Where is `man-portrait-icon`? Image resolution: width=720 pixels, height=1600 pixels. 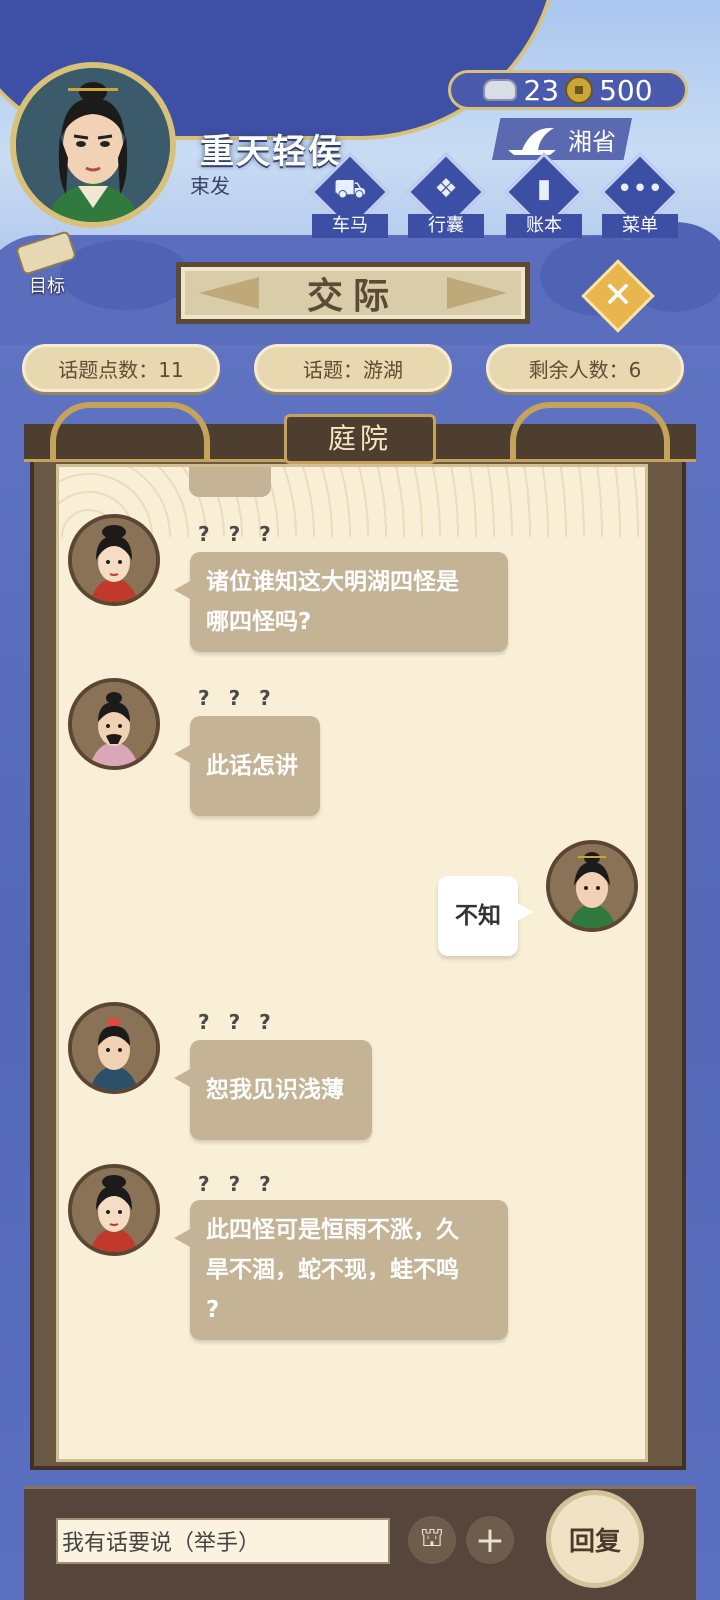 man-portrait-icon is located at coordinates (114, 724).